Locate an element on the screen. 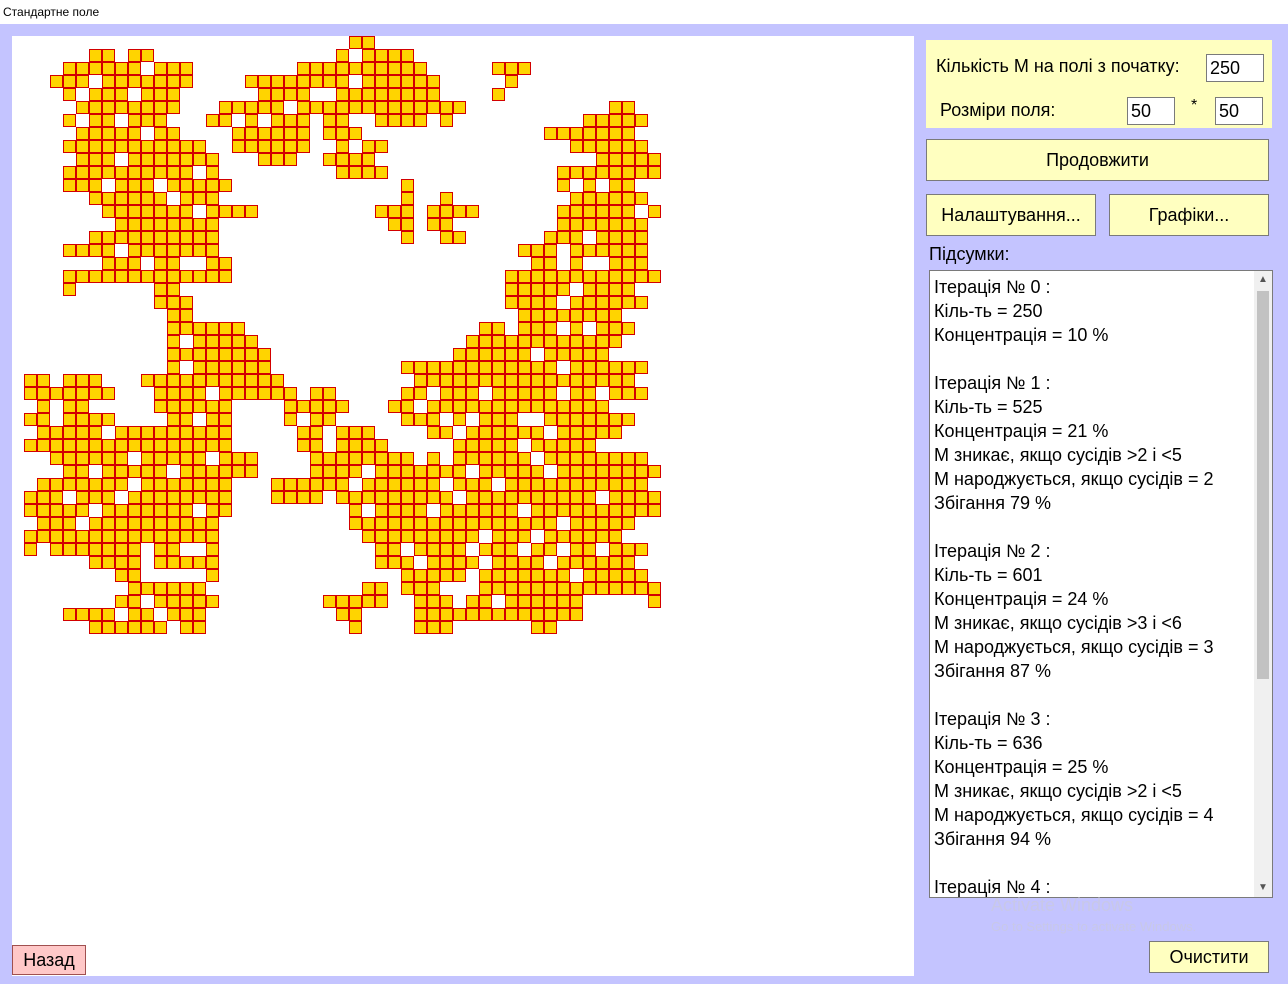 Image resolution: width=1288 pixels, height=984 pixels. initial-count-input is located at coordinates (1235, 68).